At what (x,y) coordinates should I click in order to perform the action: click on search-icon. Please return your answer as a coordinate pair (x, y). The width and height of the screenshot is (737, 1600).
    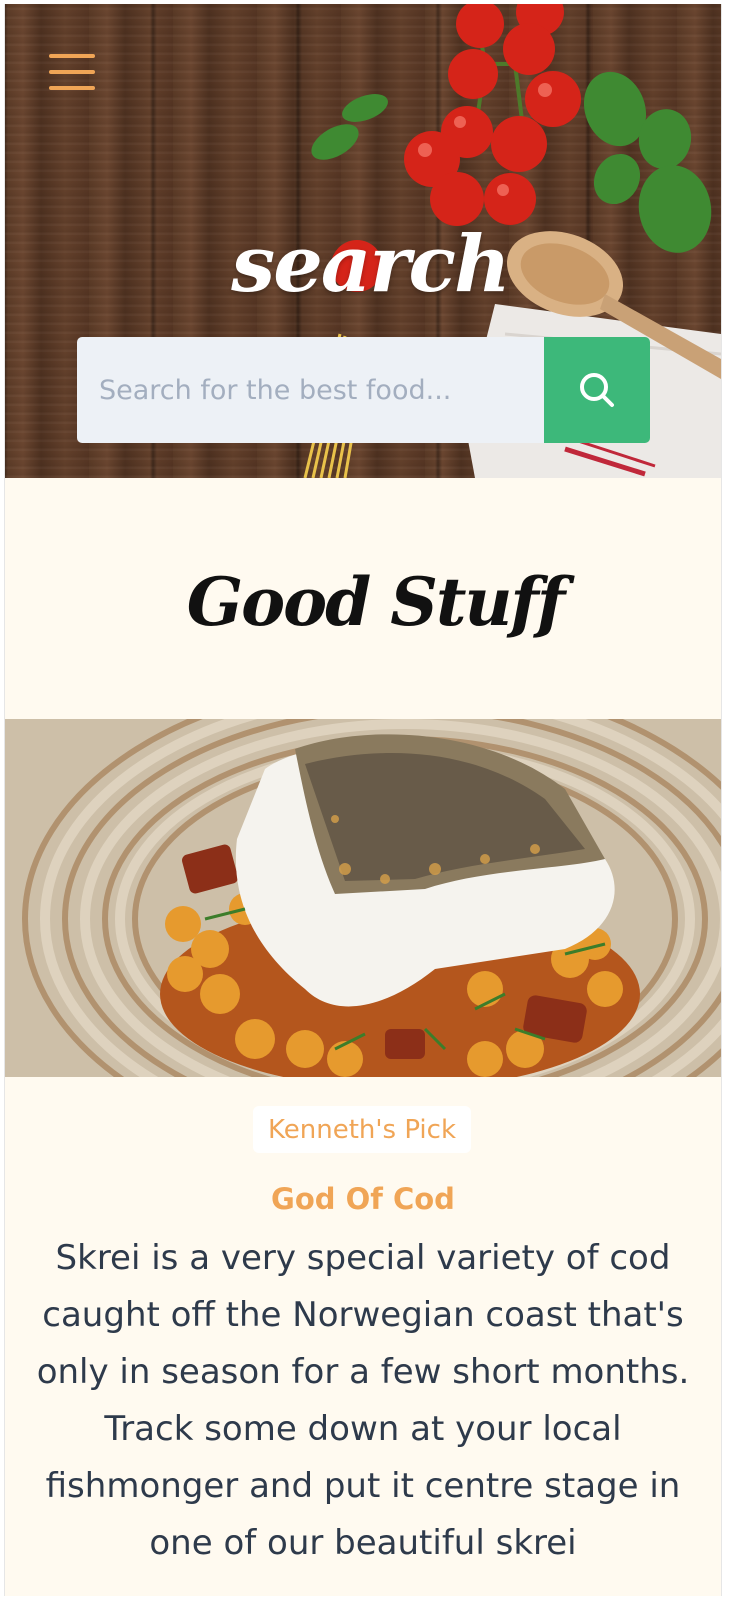
    Looking at the image, I should click on (597, 390).